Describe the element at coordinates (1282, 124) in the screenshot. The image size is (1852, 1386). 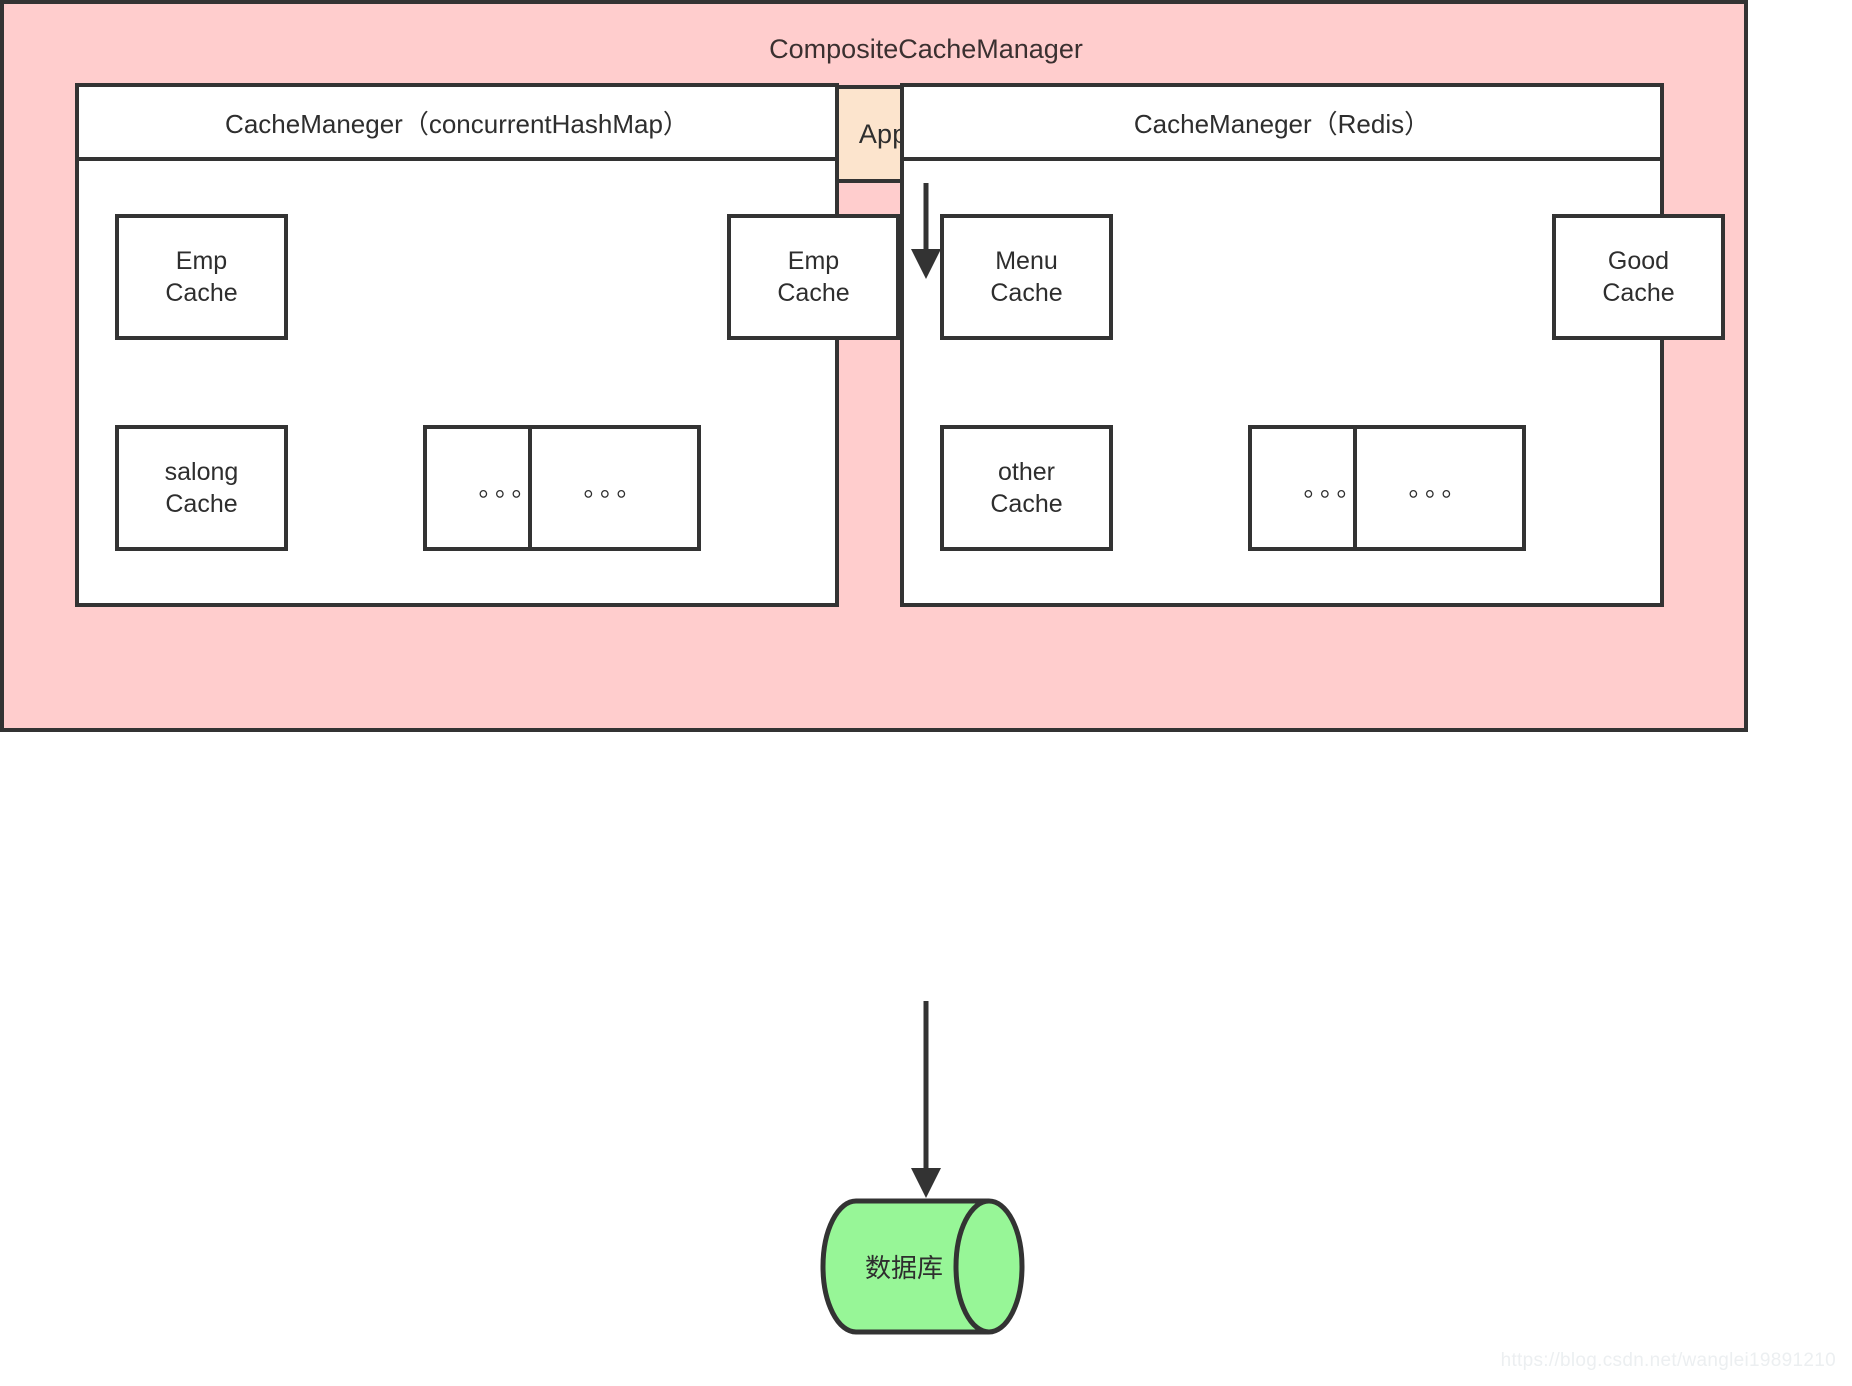
I see `cache-manager-redis-header: CacheManeger（Redis）` at that location.